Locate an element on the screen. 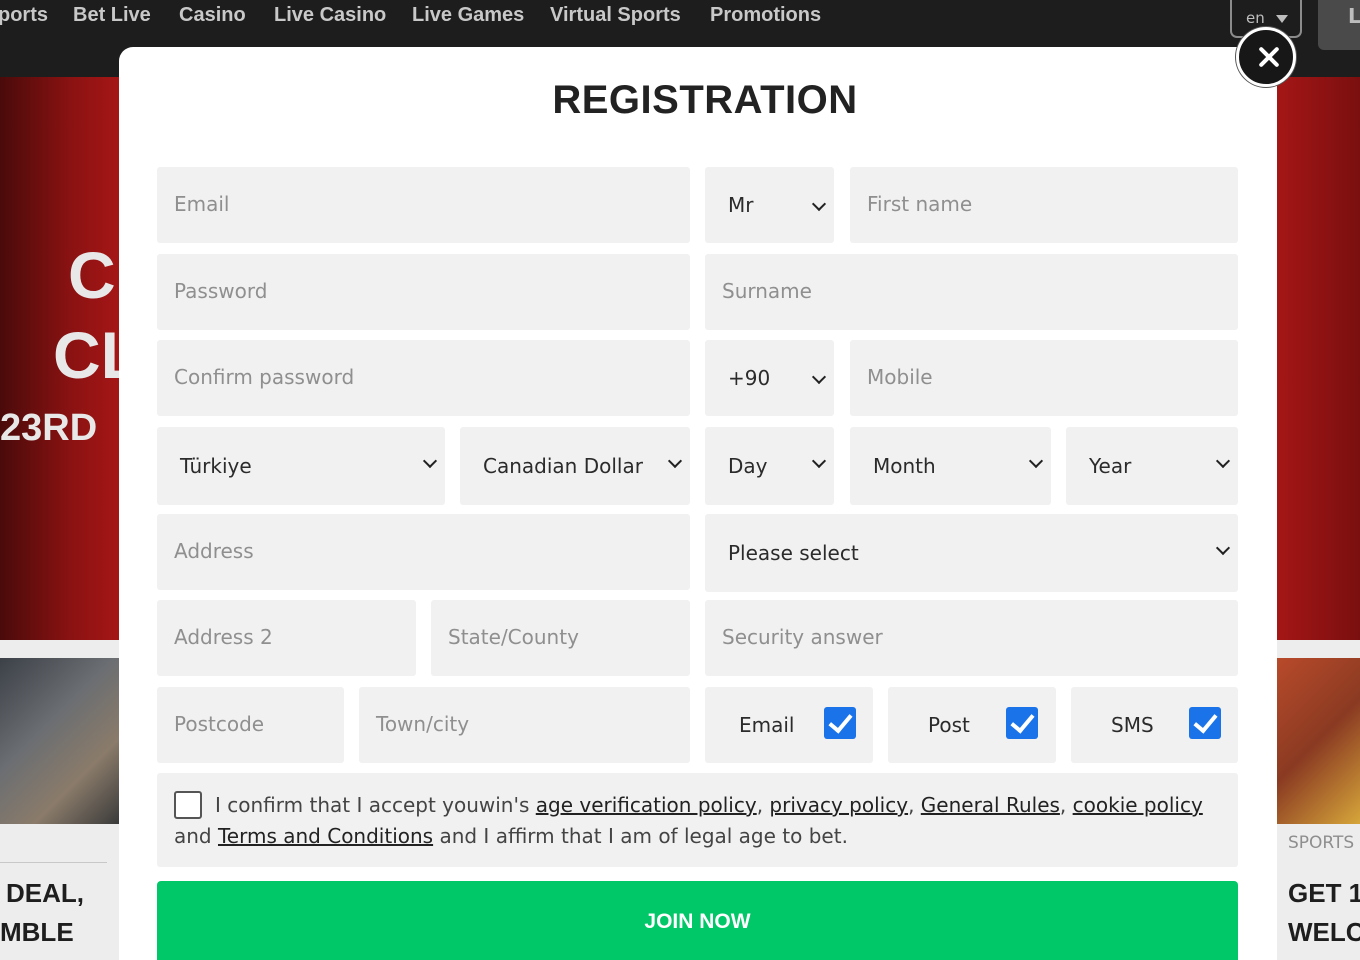 This screenshot has width=1360, height=960. address2-placeholder: Address 2 is located at coordinates (223, 637).